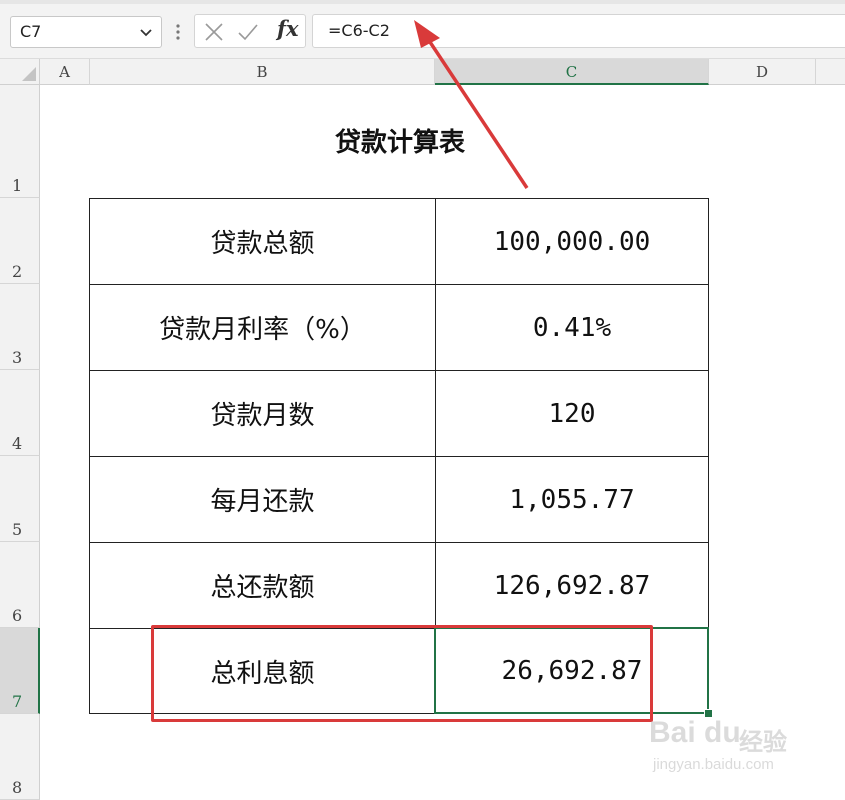 This screenshot has height=800, width=845. What do you see at coordinates (178, 32) in the screenshot?
I see `more-options-icon` at bounding box center [178, 32].